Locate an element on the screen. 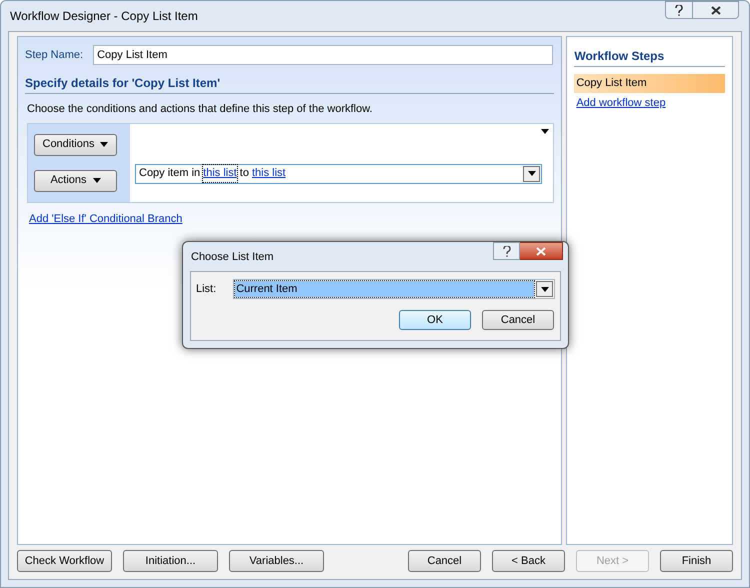 The width and height of the screenshot is (750, 588). selected-value: Current Item is located at coordinates (384, 289).